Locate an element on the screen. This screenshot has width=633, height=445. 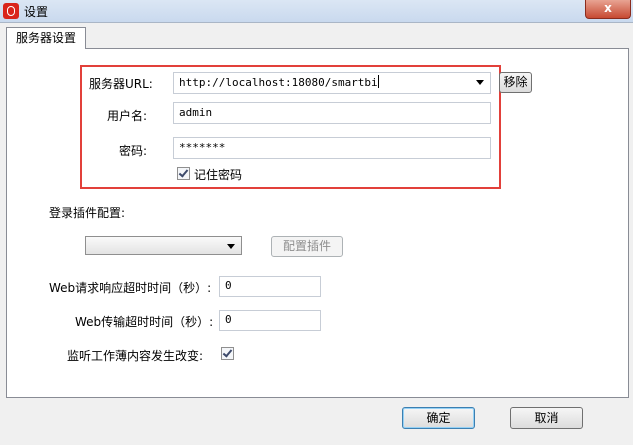
window-title: 设置 is located at coordinates (36, 12).